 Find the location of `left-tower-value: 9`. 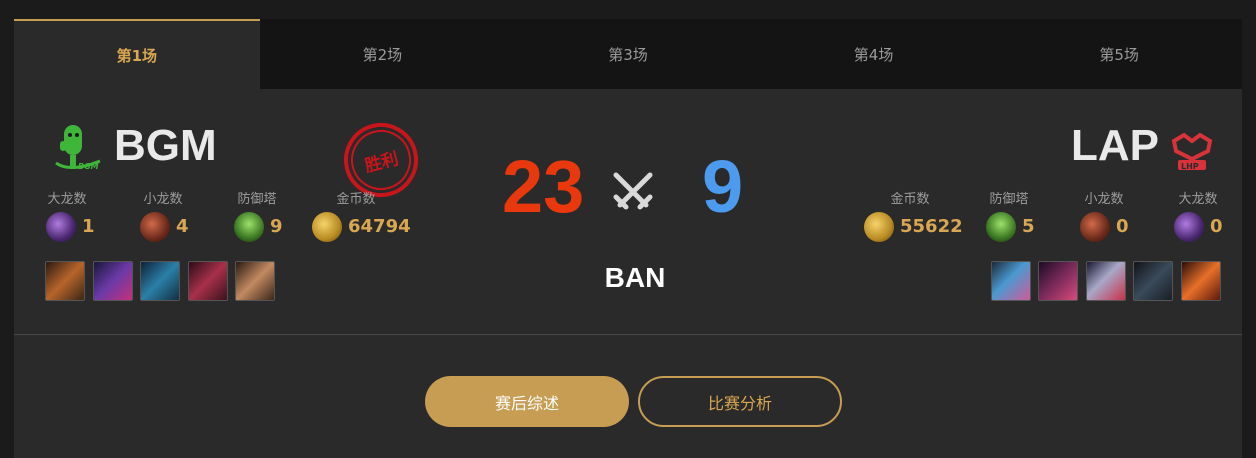

left-tower-value: 9 is located at coordinates (276, 226).